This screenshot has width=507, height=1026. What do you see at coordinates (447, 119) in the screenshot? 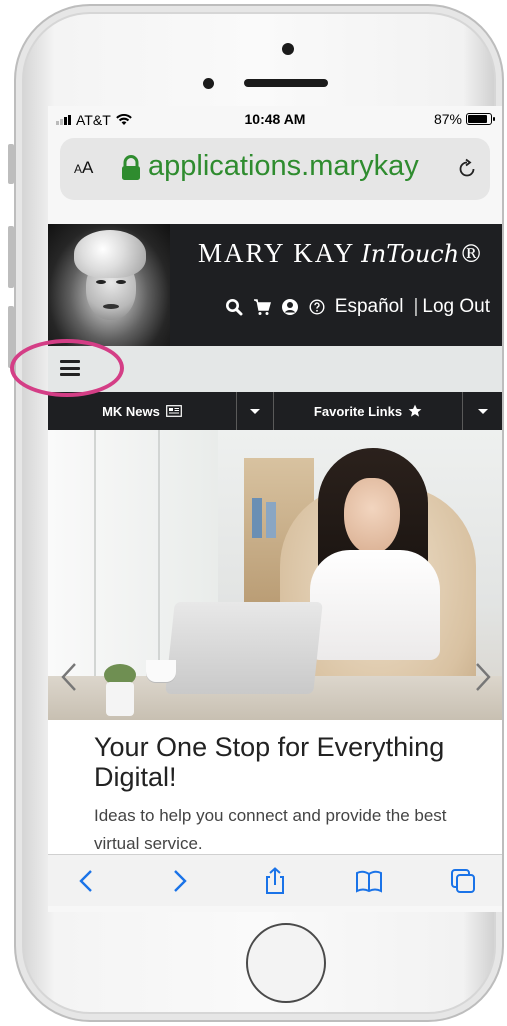
I see `battery-percent: 87%` at bounding box center [447, 119].